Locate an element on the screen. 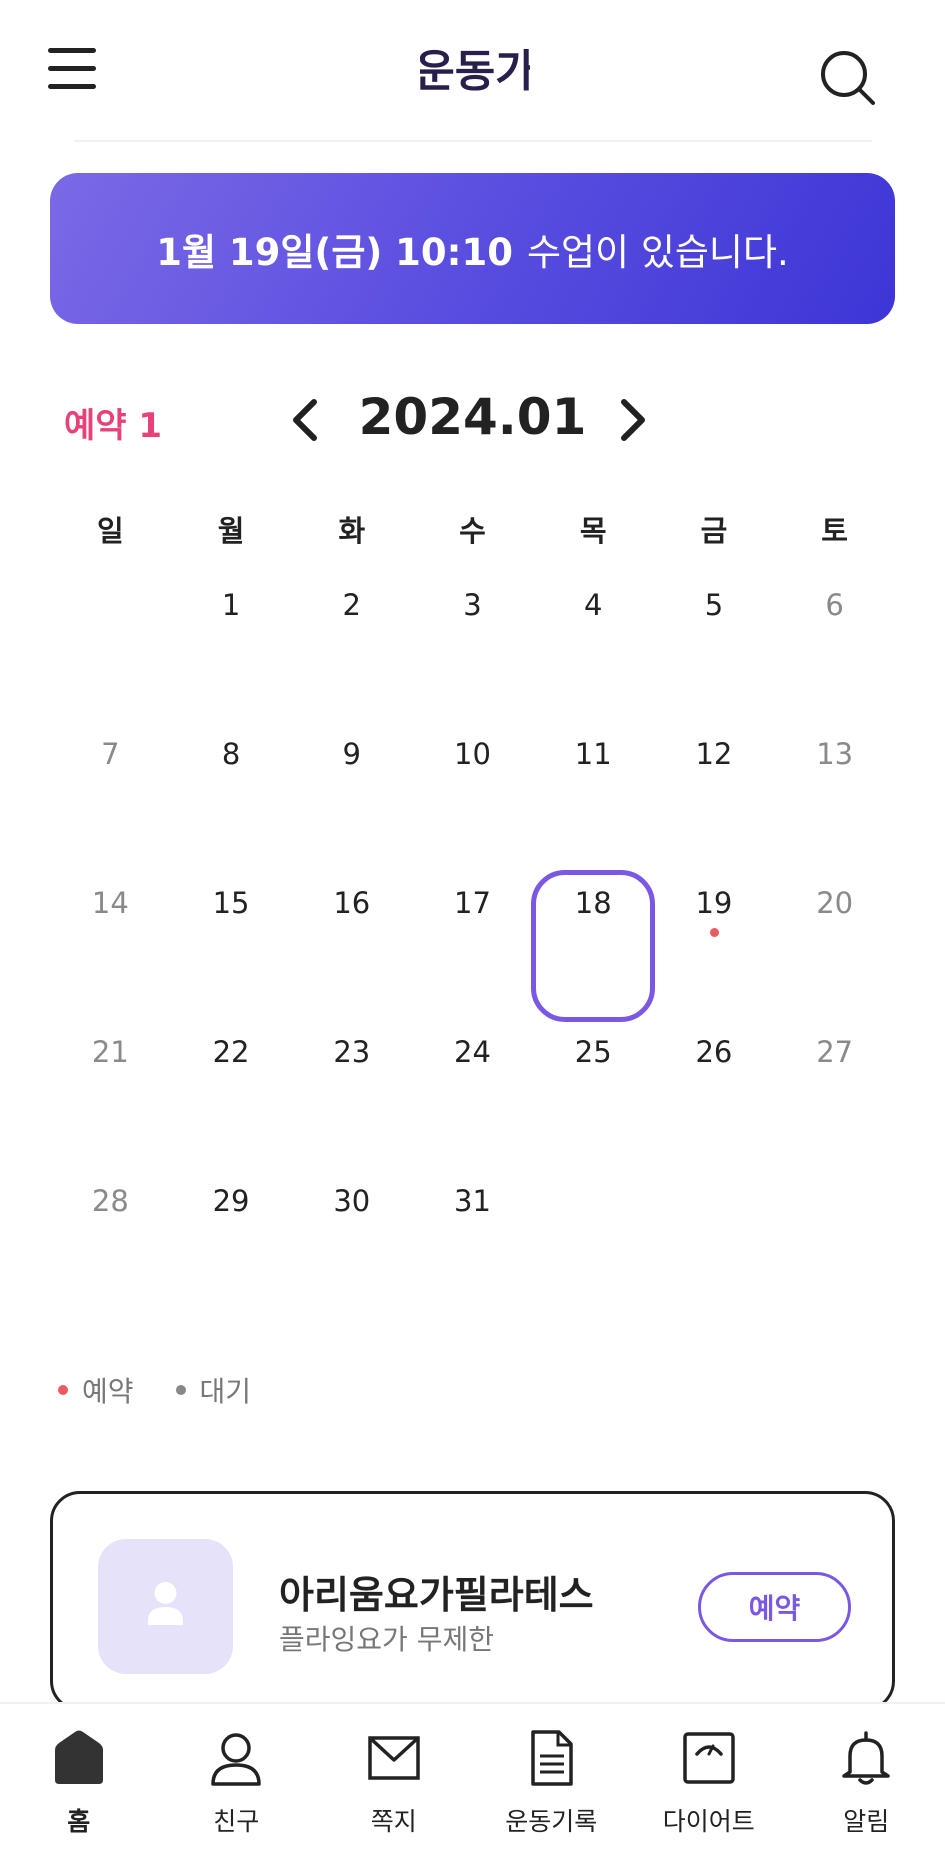 The image size is (945, 1869). calendar-day: 4 is located at coordinates (593, 654).